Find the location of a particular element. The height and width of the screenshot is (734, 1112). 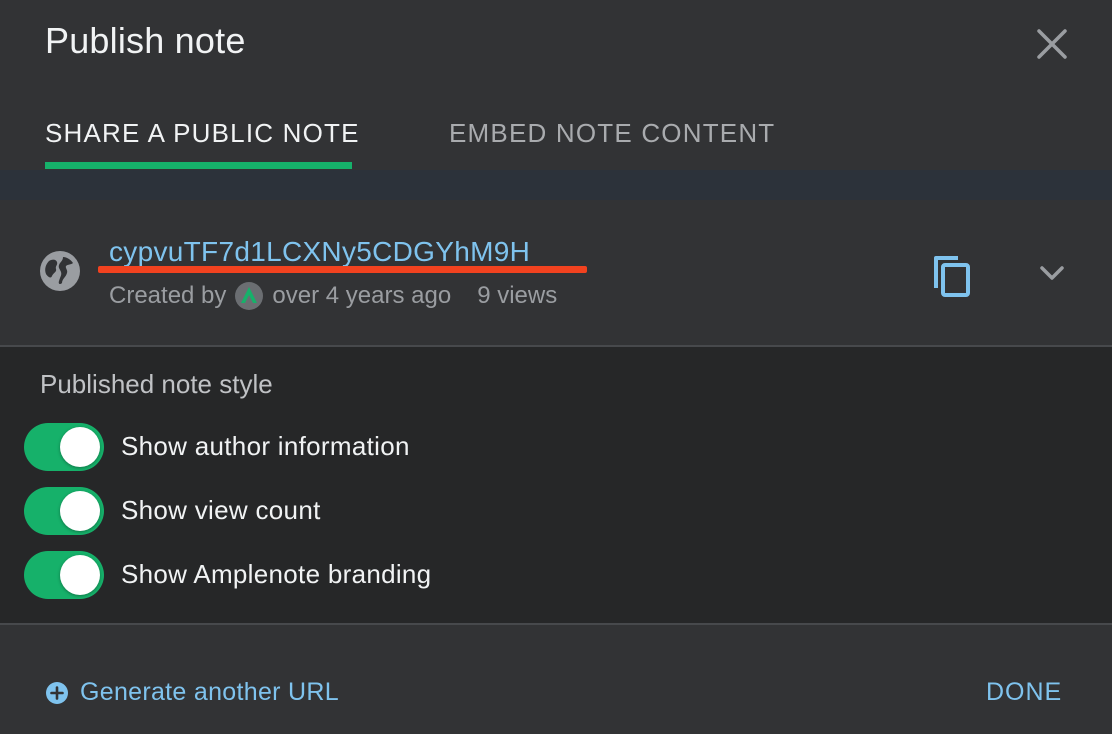

copy-url-button is located at coordinates (952, 276).